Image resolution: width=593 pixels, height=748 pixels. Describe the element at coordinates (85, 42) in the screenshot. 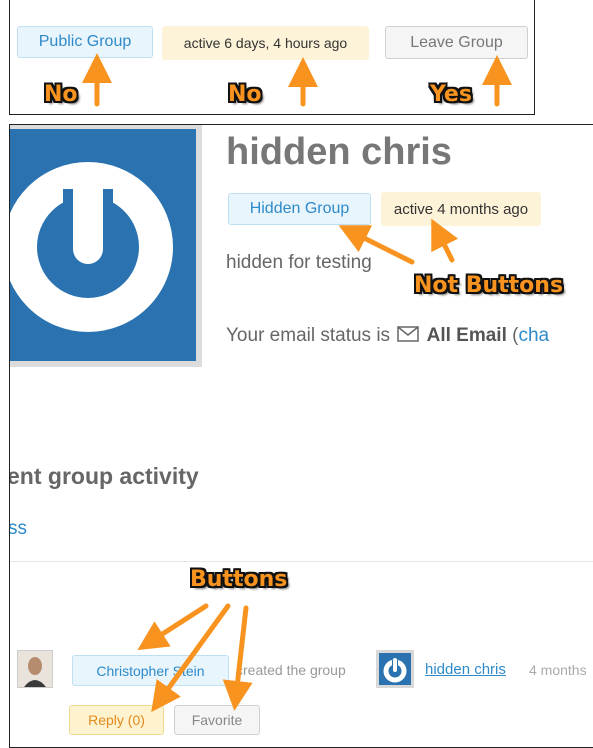

I see `public-group-badge: Public Group` at that location.